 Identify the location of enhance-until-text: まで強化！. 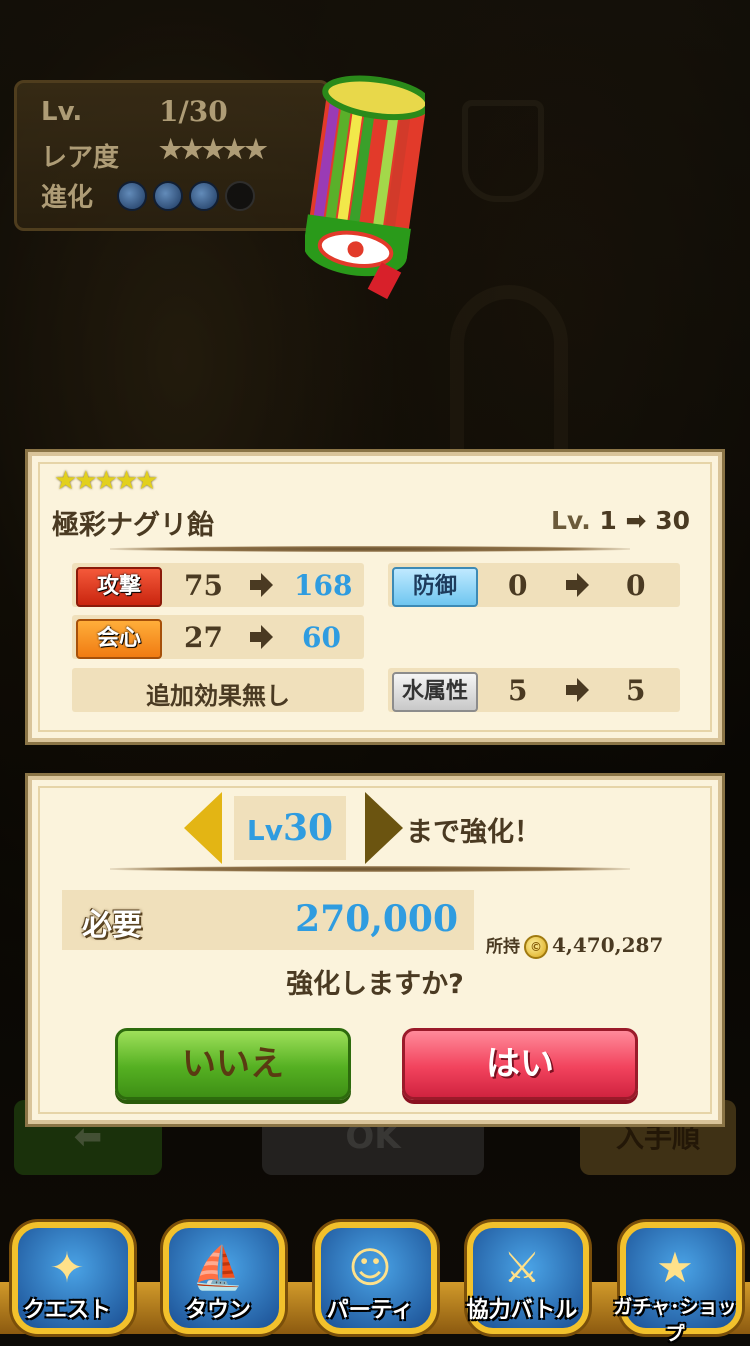
(473, 832).